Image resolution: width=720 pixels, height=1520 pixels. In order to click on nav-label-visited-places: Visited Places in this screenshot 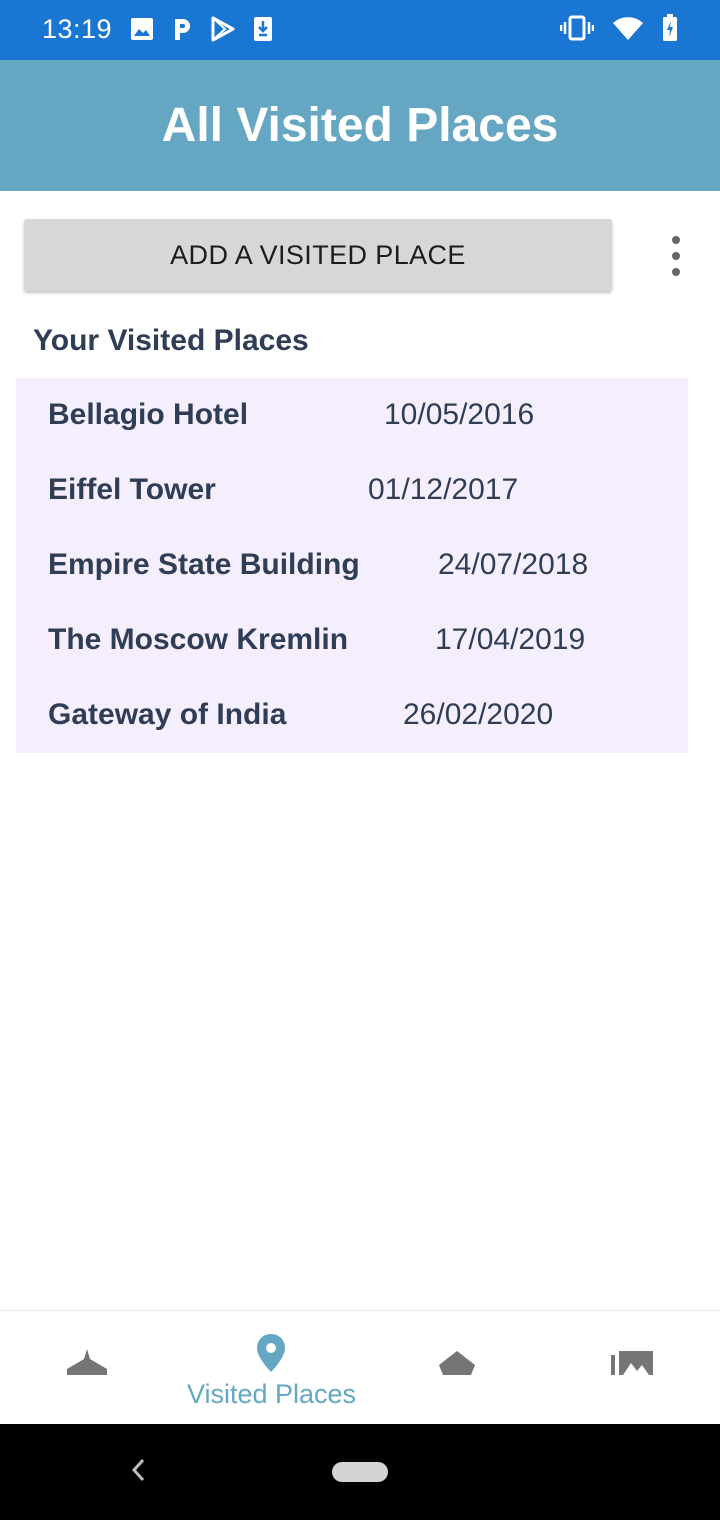, I will do `click(271, 1394)`.